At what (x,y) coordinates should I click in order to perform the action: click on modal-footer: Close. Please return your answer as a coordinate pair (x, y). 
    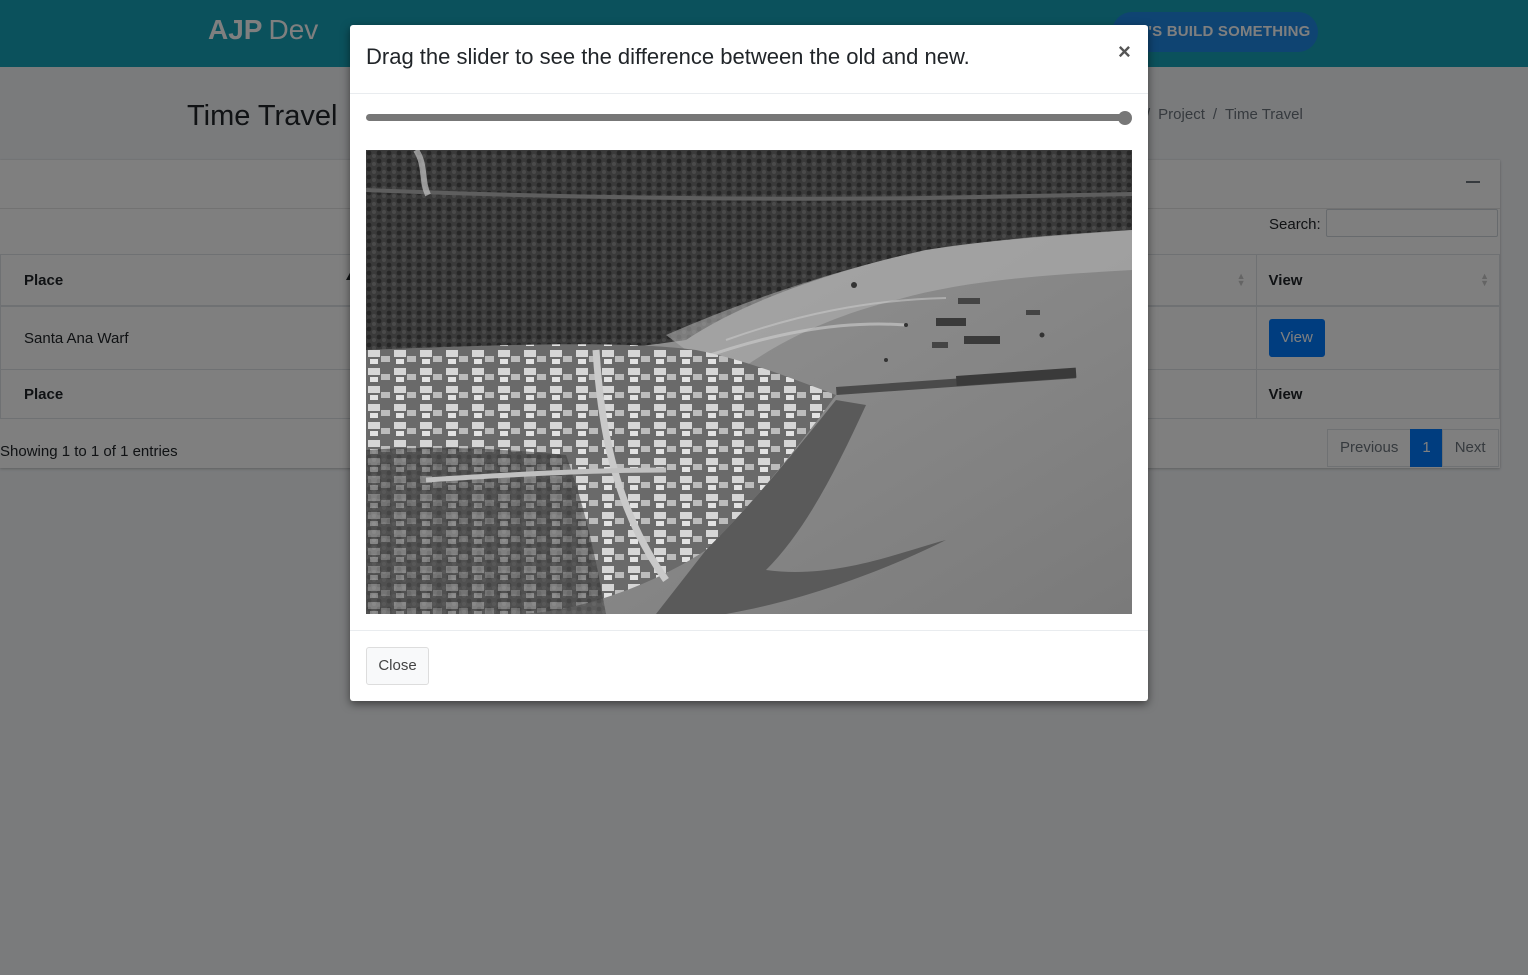
    Looking at the image, I should click on (749, 666).